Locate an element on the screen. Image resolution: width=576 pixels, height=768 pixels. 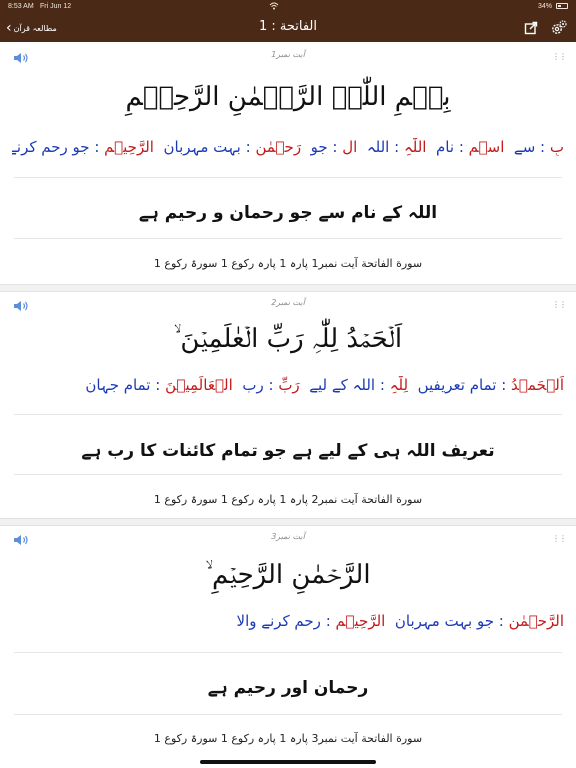
urdu-meaning: تمام جہان is located at coordinates (118, 385).